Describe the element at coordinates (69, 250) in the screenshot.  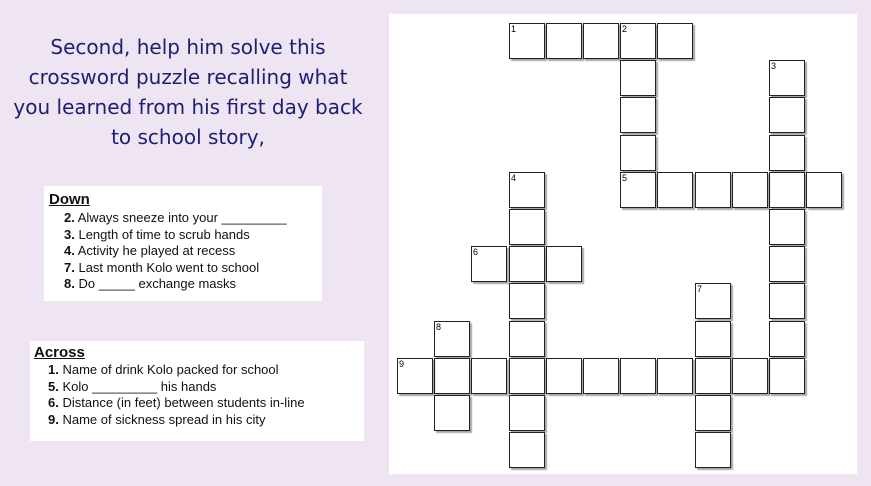
I see `clue-number: 4.` at that location.